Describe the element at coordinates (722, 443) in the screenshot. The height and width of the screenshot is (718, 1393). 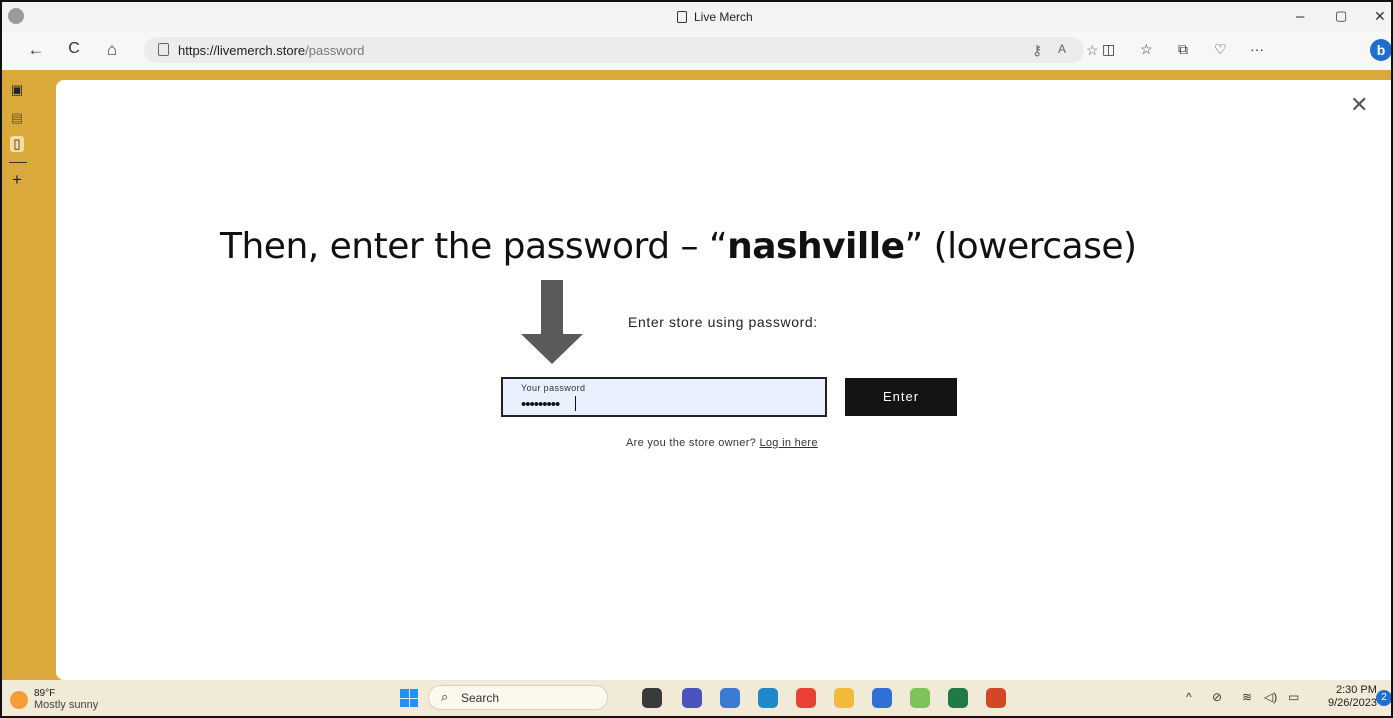
I see `owner-login-text: Are you the store owner? Log in here` at that location.